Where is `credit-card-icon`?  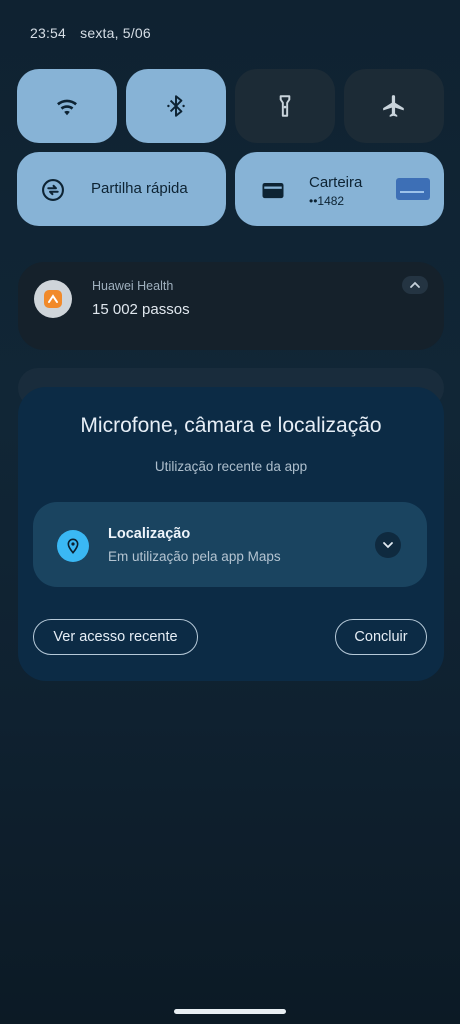
credit-card-icon is located at coordinates (413, 189).